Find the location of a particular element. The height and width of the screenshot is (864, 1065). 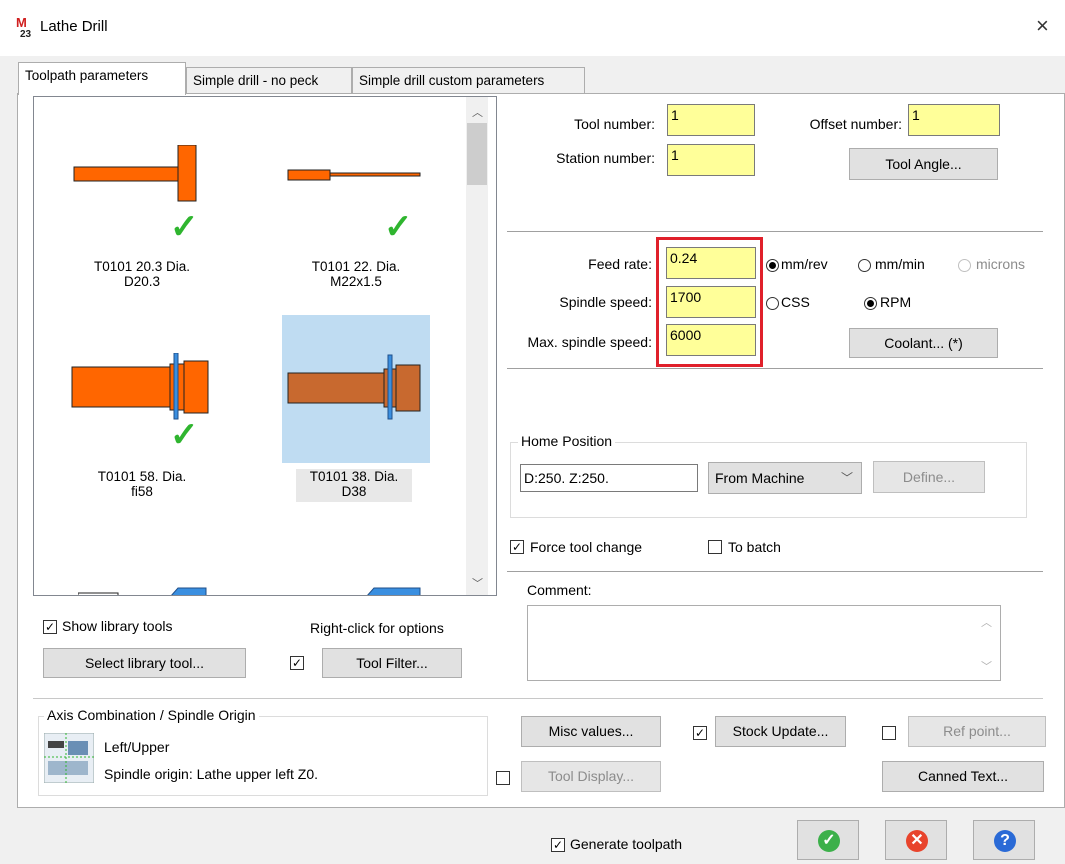

home-position-title: Home Position is located at coordinates (567, 441).